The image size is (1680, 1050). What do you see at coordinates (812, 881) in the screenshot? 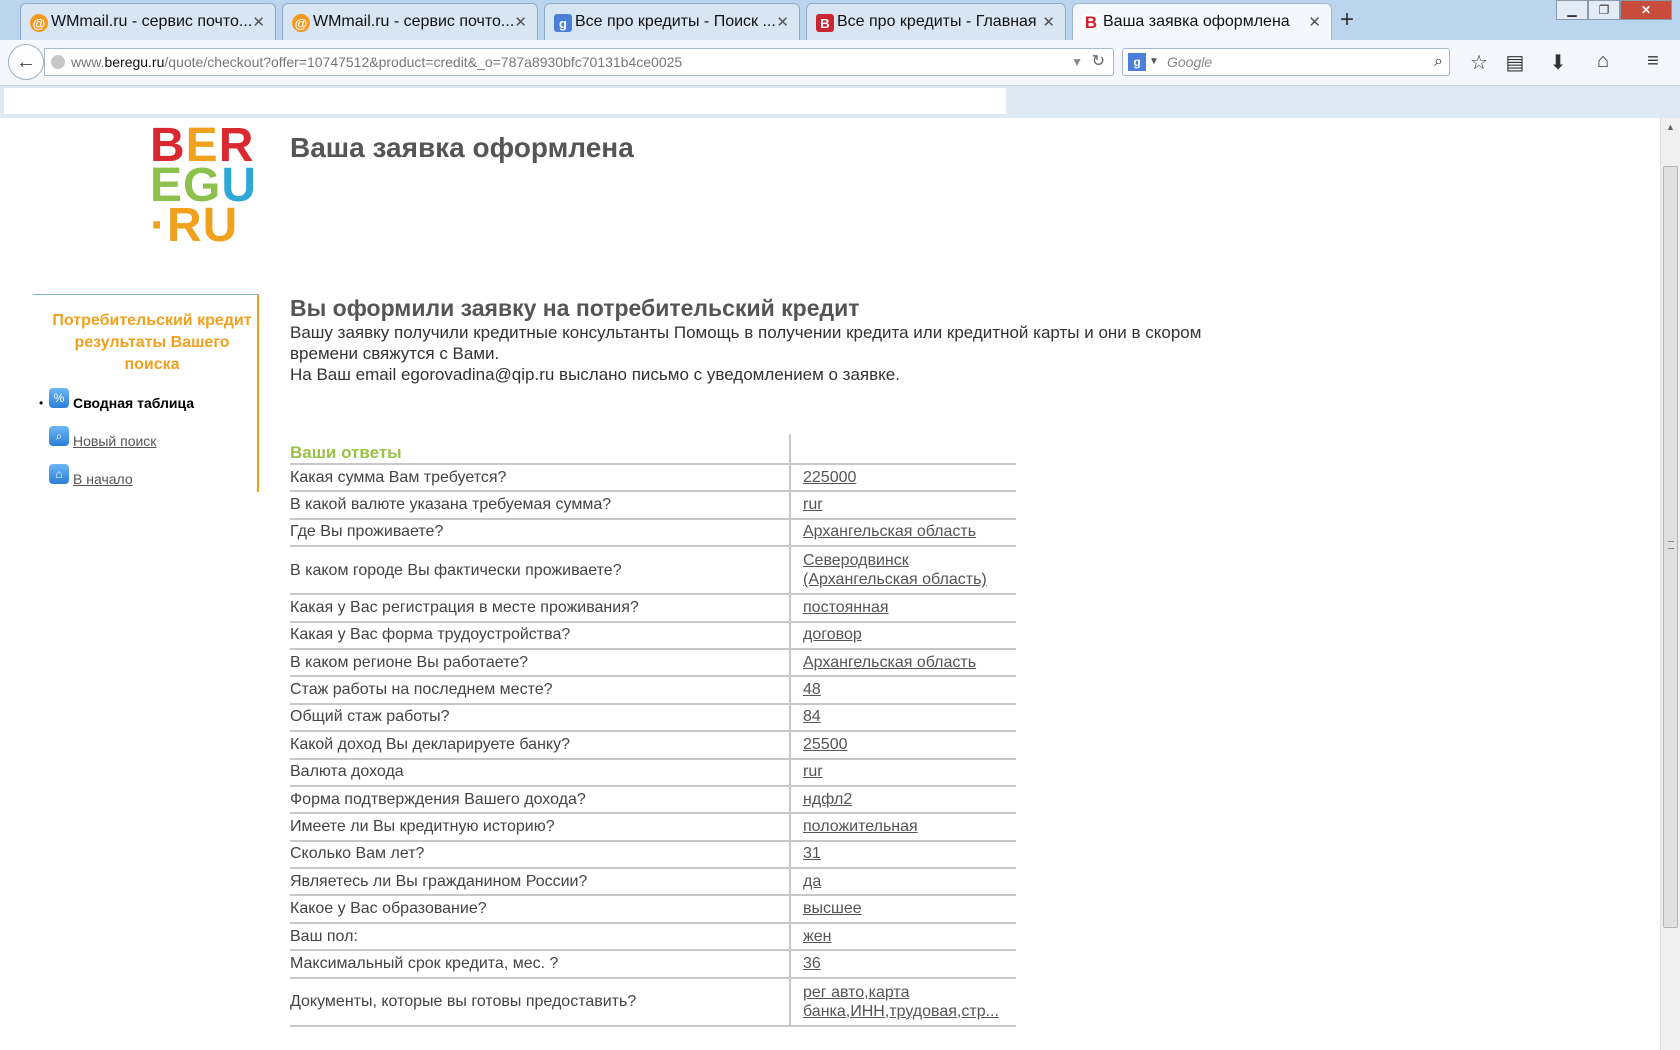
I see `answer-link: да` at bounding box center [812, 881].